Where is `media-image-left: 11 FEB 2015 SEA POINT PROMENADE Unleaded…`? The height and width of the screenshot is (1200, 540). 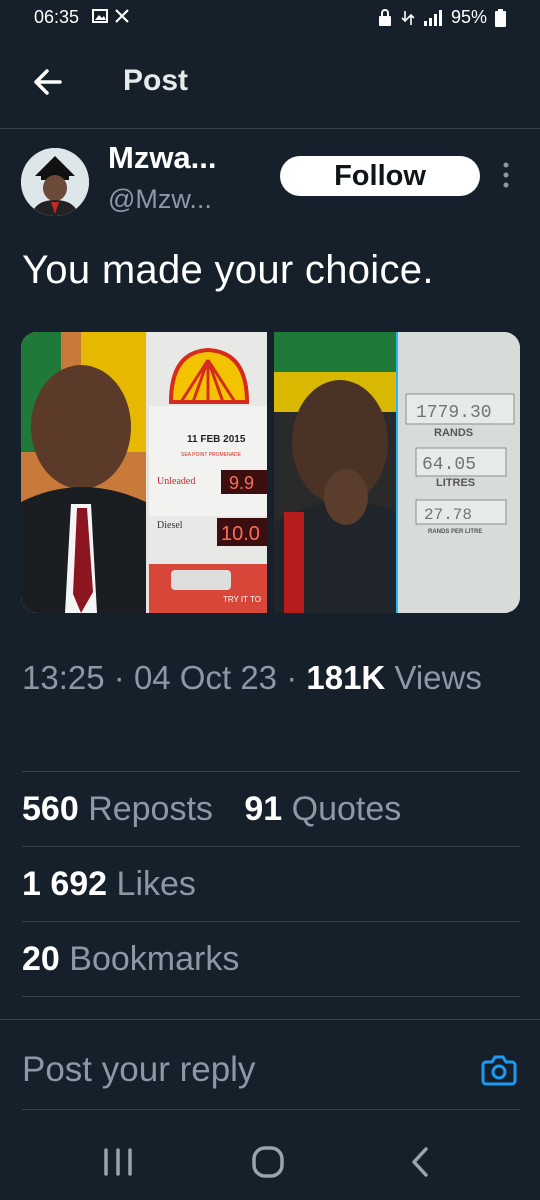
media-image-left: 11 FEB 2015 SEA POINT PROMENADE Unleaded… is located at coordinates (144, 472).